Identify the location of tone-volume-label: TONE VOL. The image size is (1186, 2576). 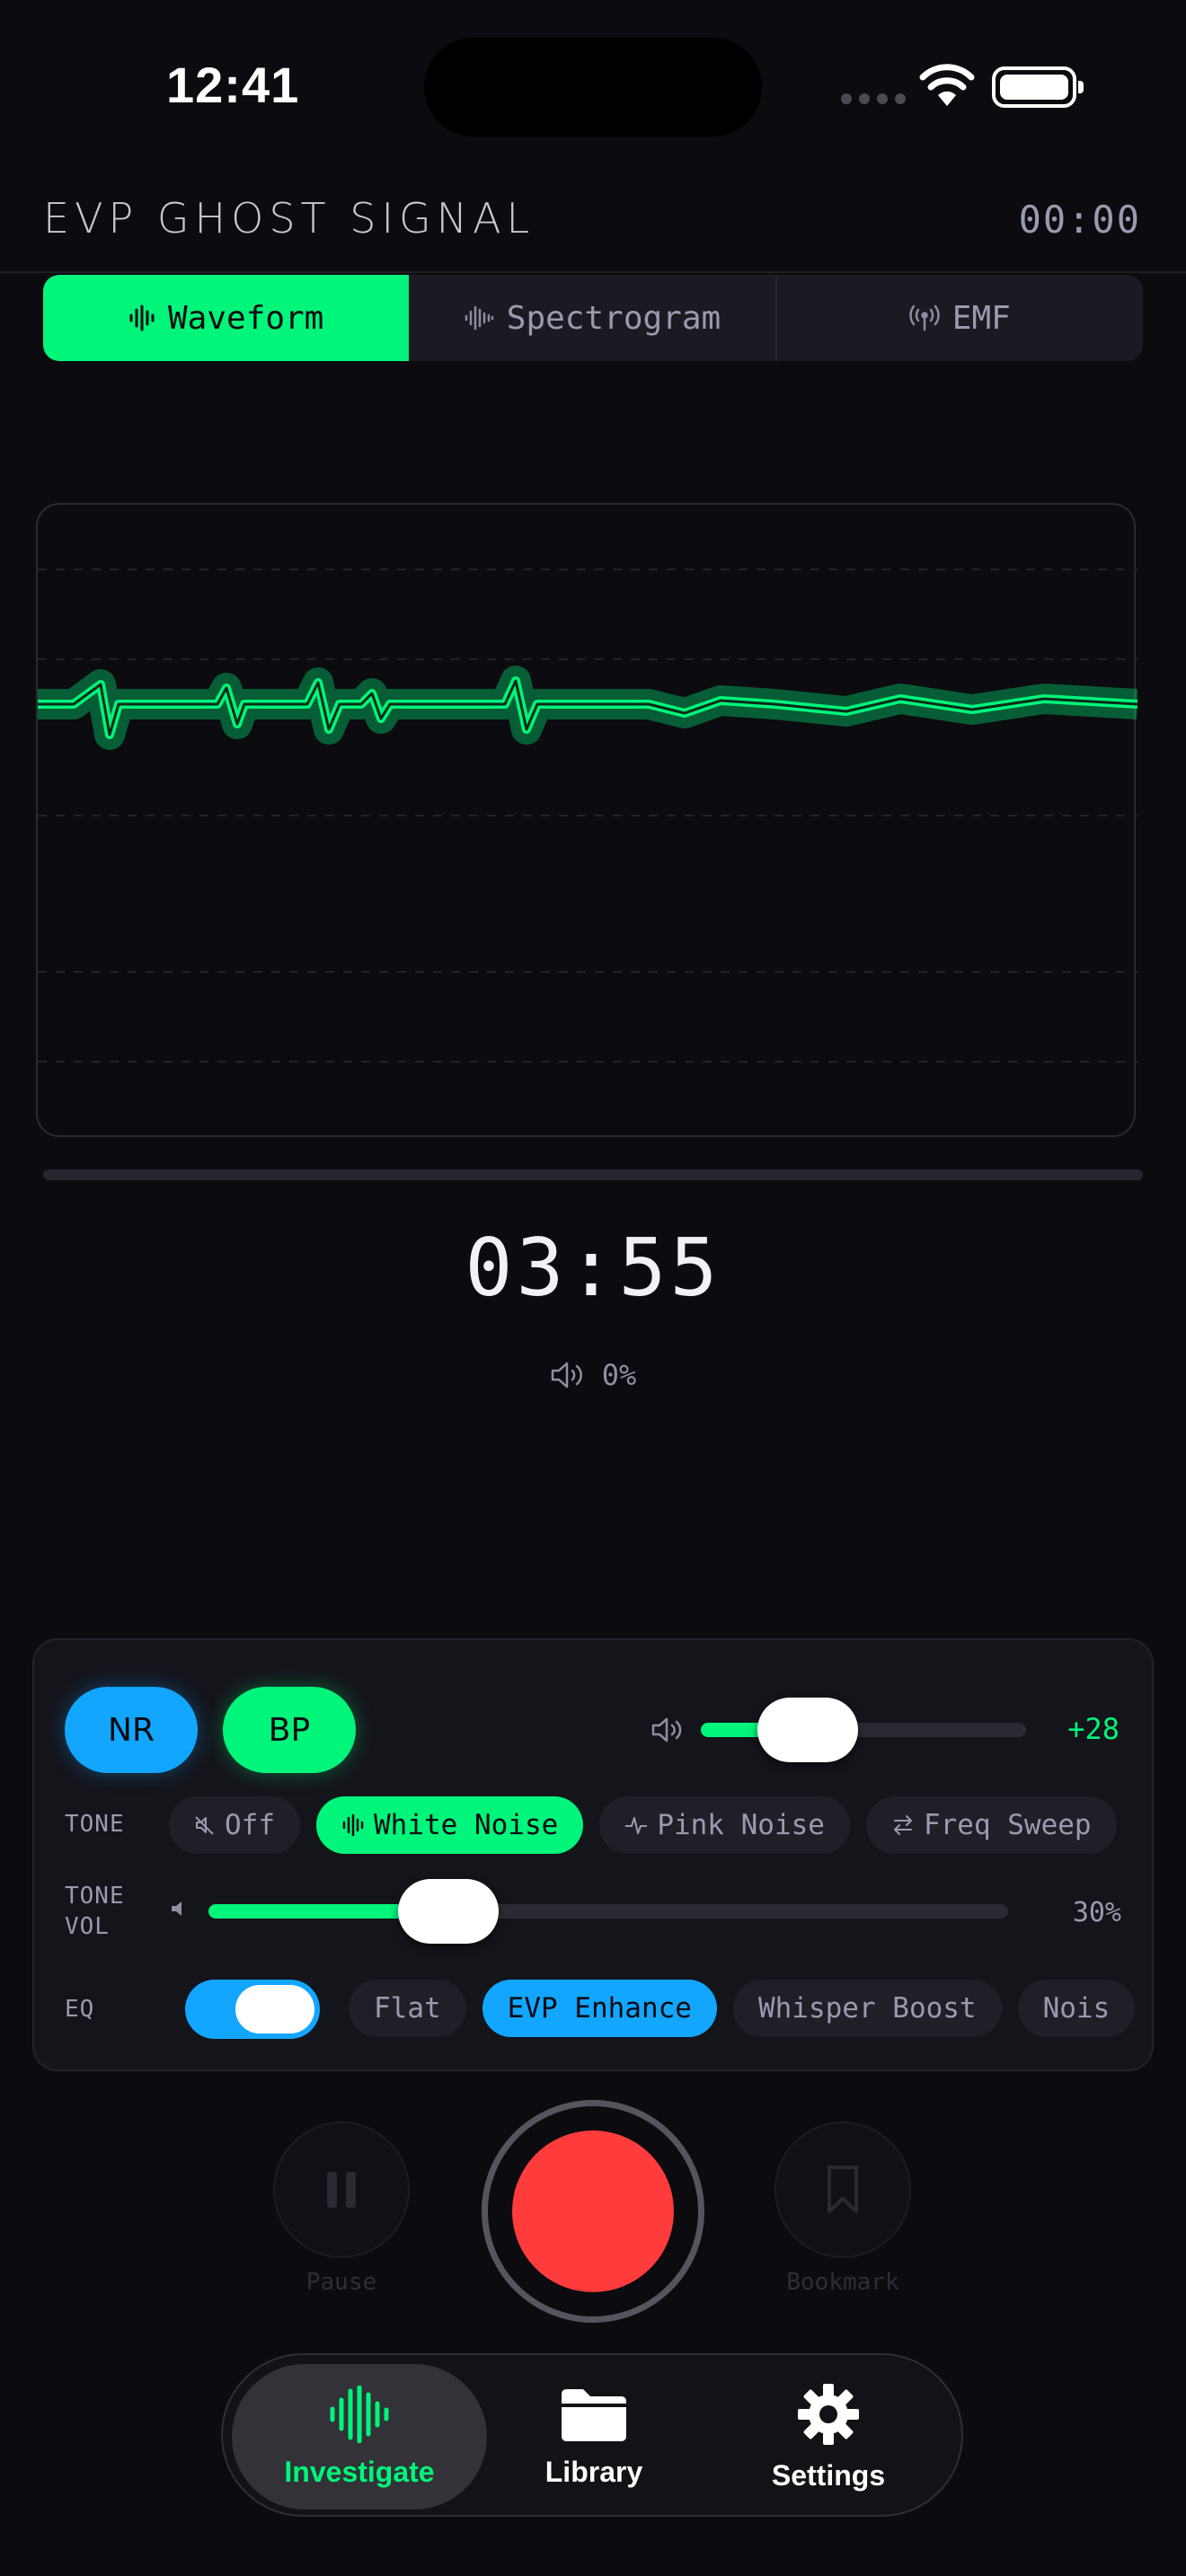
(95, 1911).